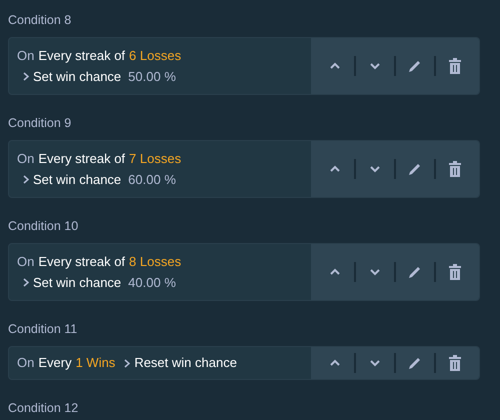 This screenshot has width=500, height=420. Describe the element at coordinates (55, 363) in the screenshot. I see `trigger-text: Every` at that location.